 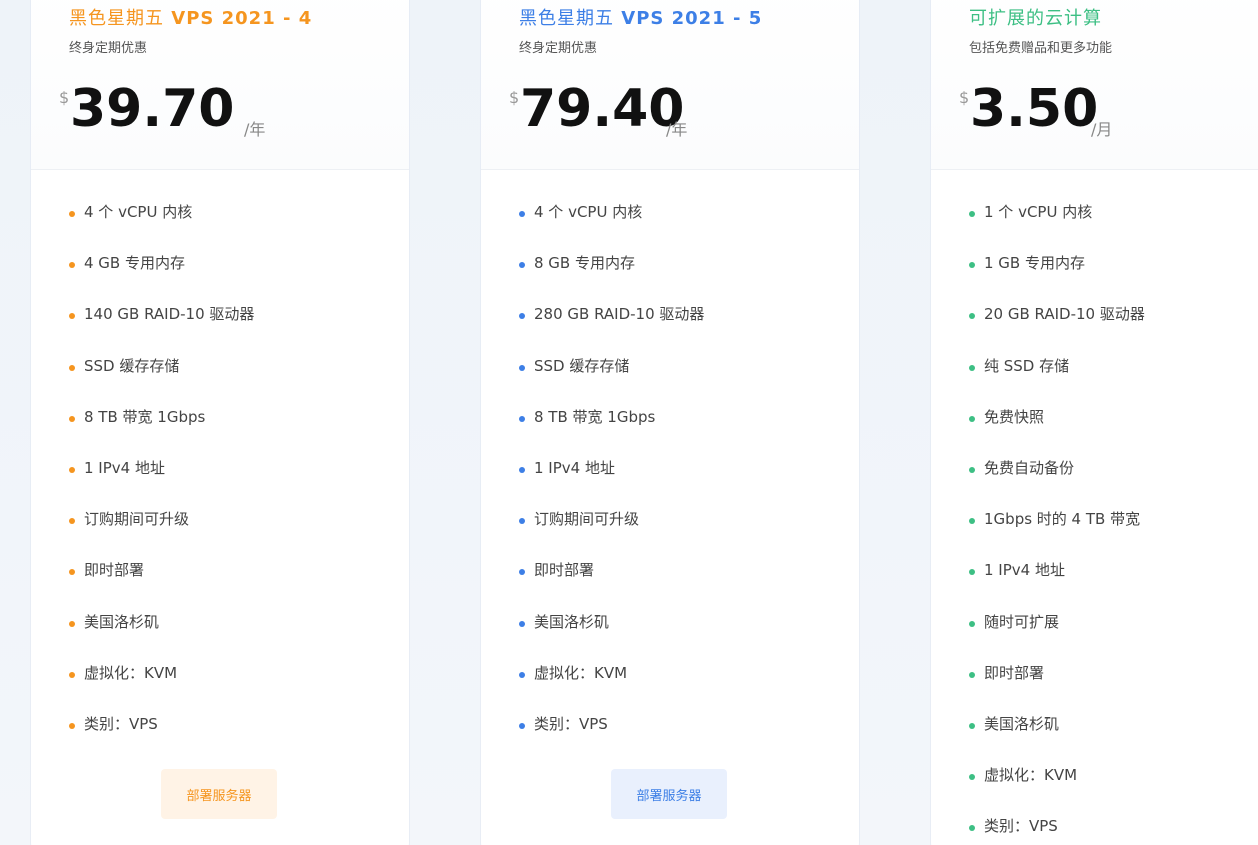 What do you see at coordinates (1113, 19) in the screenshot?
I see `plan-title: 可扩展的云计算` at bounding box center [1113, 19].